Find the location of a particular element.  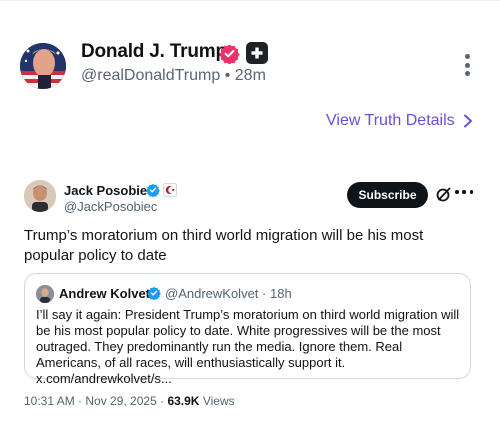

quoted-author-avatar is located at coordinates (45, 294).